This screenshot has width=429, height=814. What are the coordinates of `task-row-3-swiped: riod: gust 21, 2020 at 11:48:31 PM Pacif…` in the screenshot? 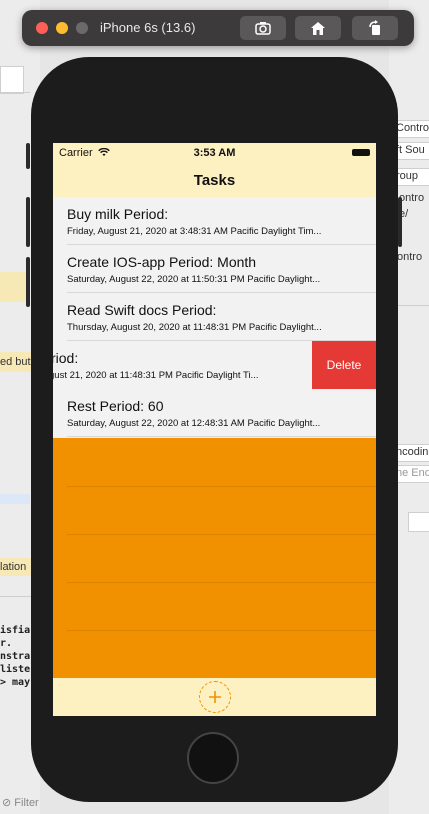 It's located at (214, 365).